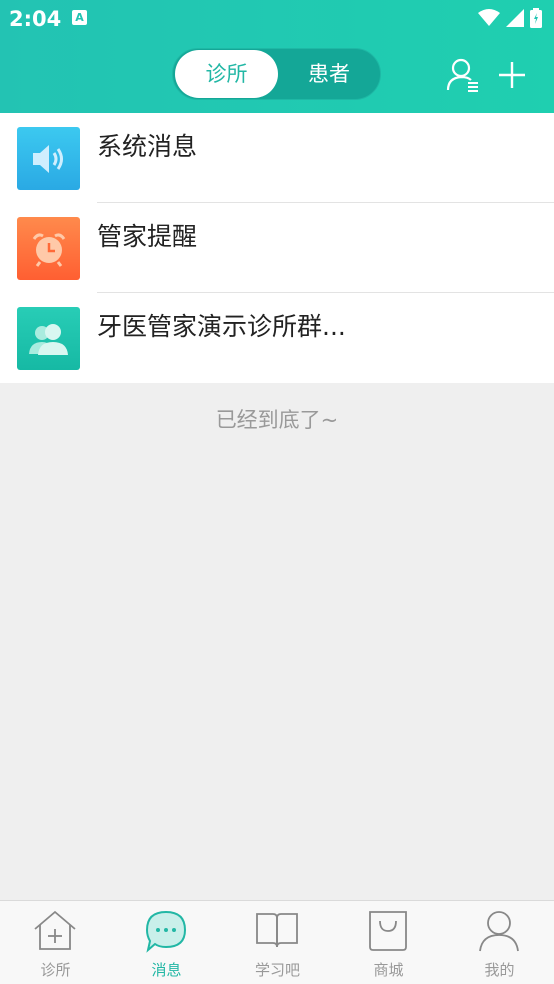 Image resolution: width=554 pixels, height=984 pixels. I want to click on status-bar: 2:04 A, so click(277, 19).